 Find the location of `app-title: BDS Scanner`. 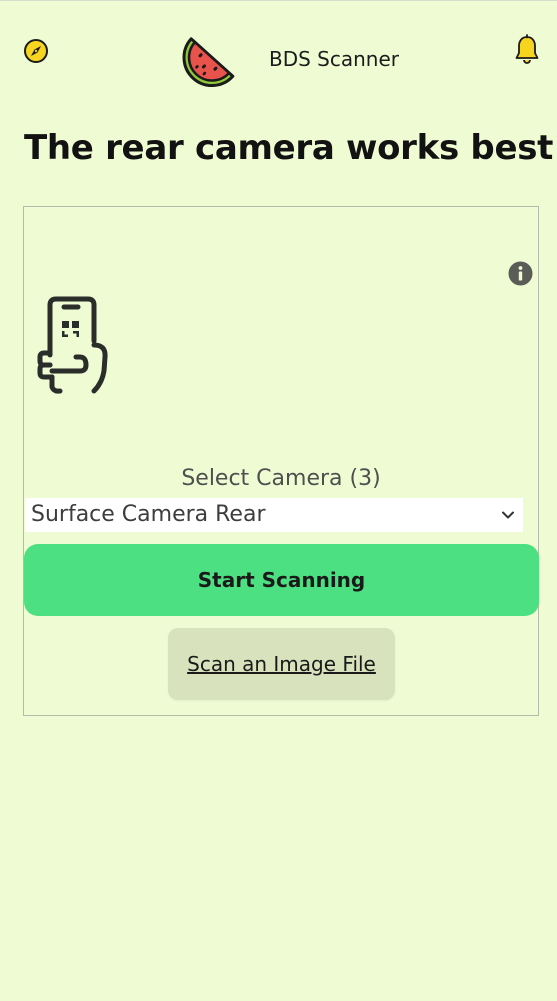

app-title: BDS Scanner is located at coordinates (334, 59).